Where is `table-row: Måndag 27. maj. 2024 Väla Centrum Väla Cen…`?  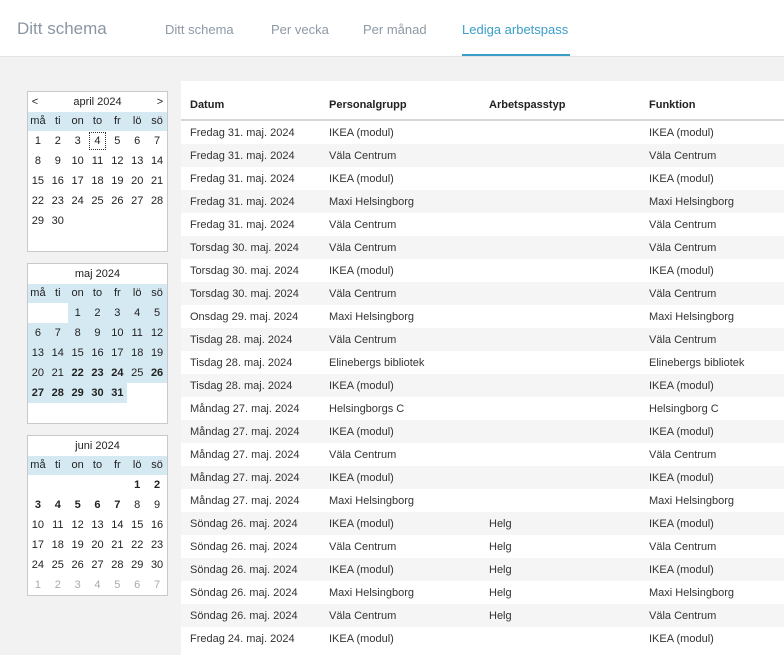
table-row: Måndag 27. maj. 2024 Väla Centrum Väla Cen… is located at coordinates (482, 454).